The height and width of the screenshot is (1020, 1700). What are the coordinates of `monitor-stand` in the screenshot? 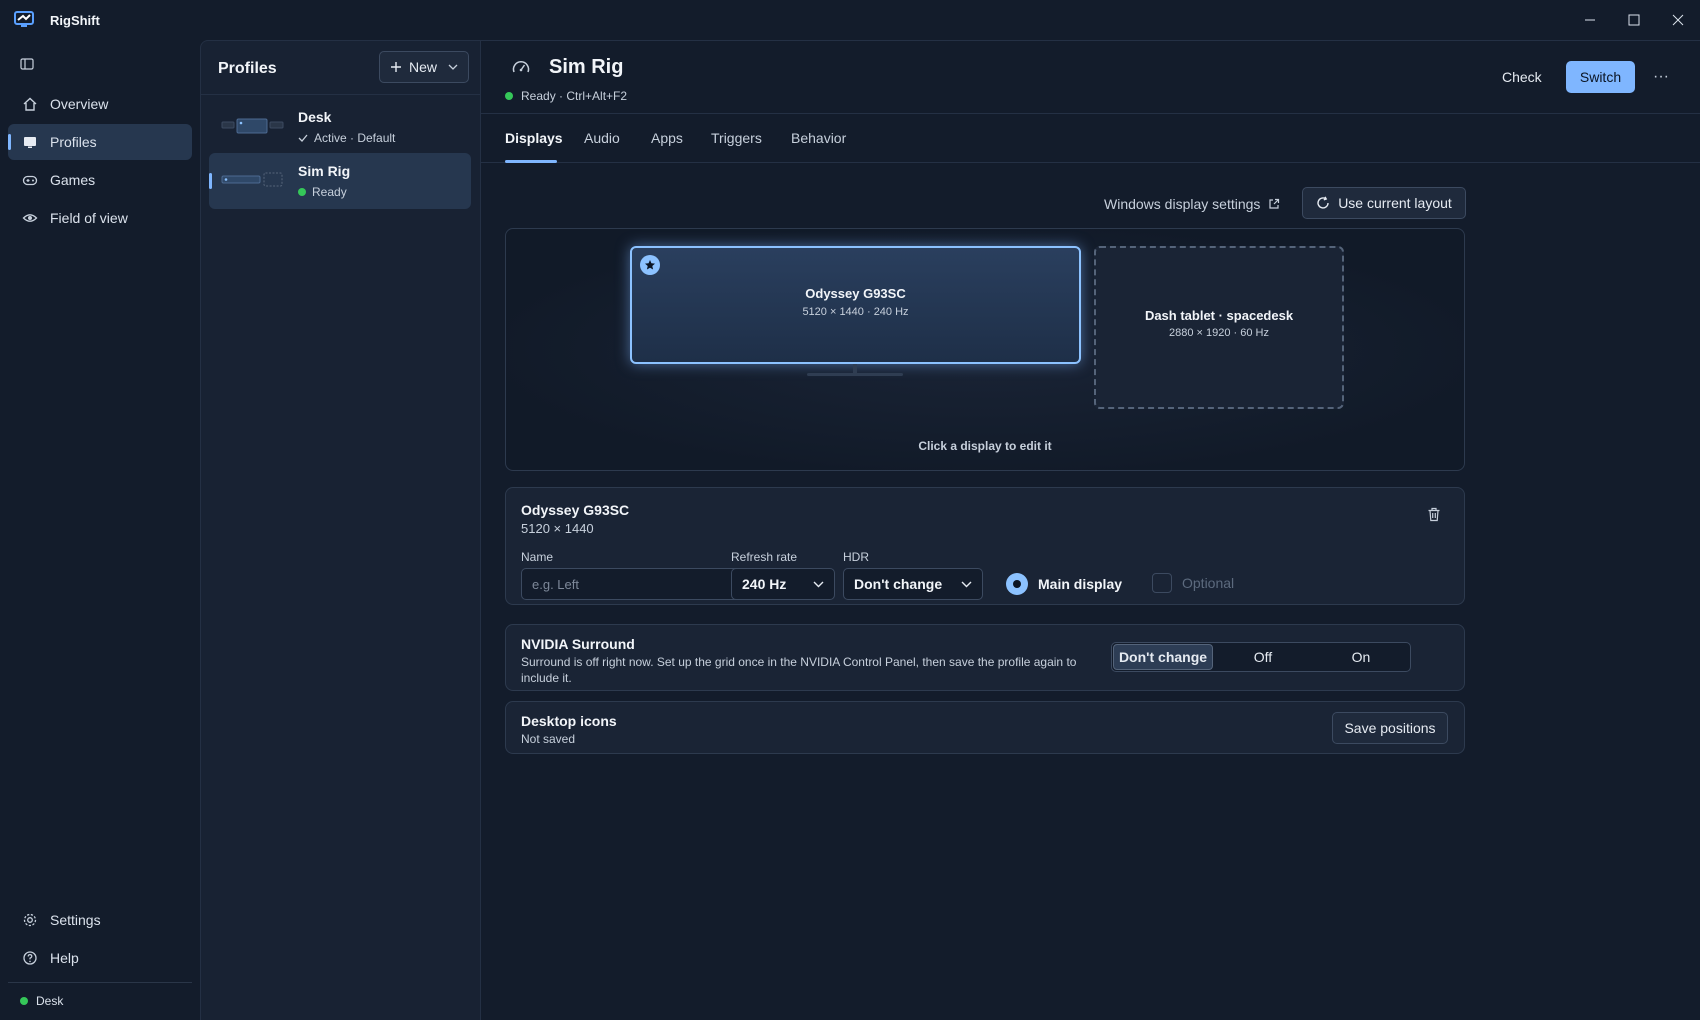 It's located at (855, 368).